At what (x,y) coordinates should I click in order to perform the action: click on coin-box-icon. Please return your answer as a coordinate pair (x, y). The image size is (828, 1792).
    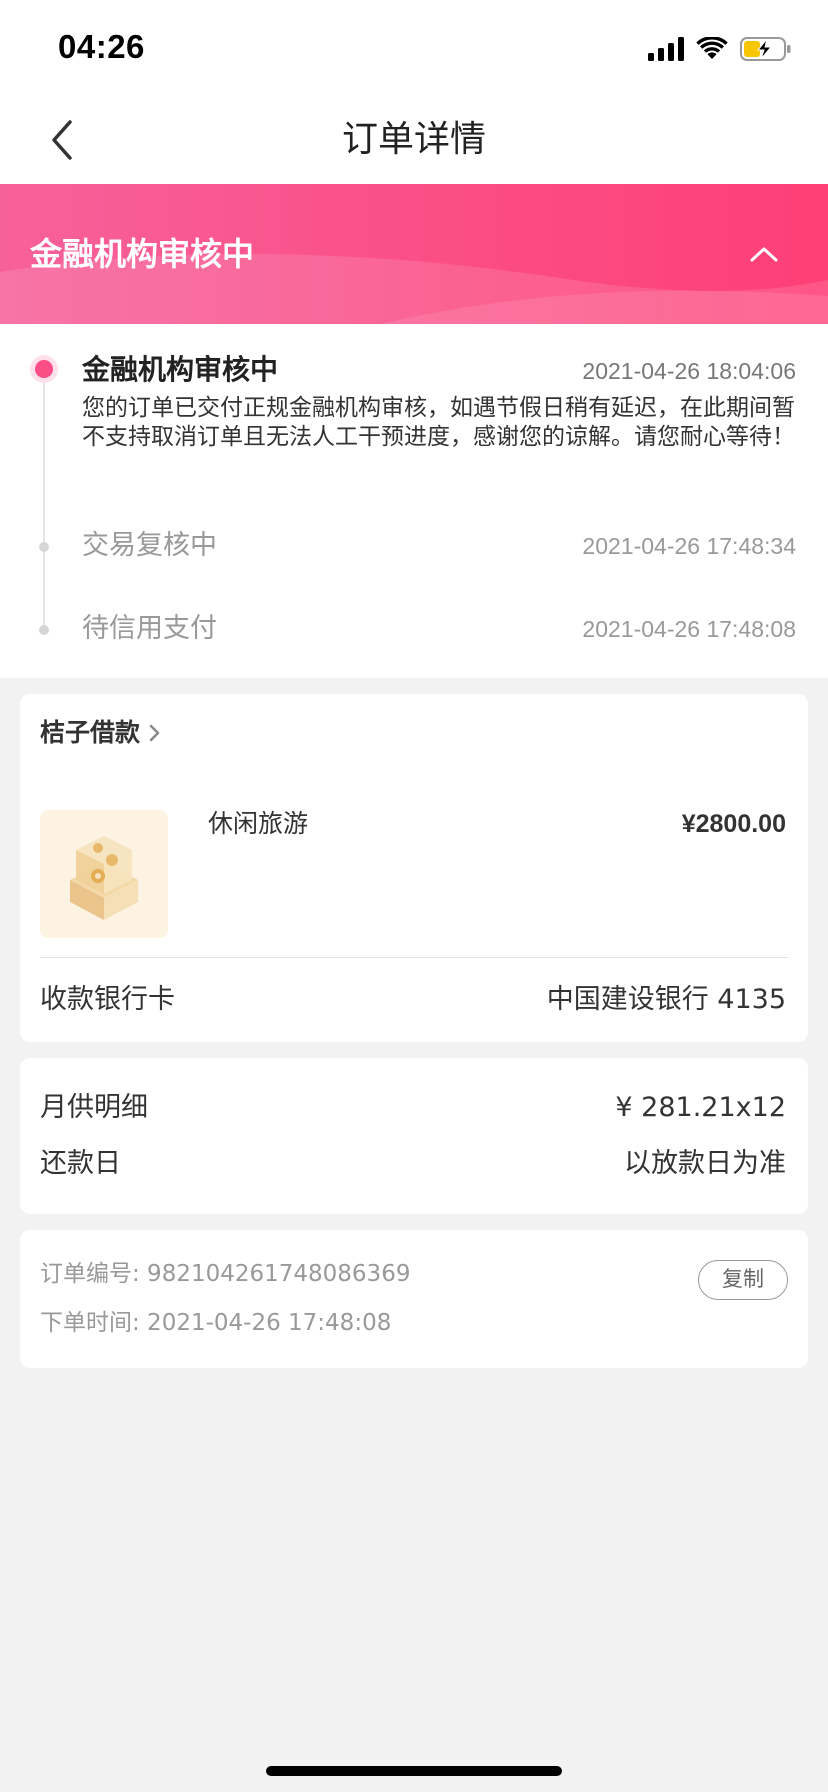
    Looking at the image, I should click on (104, 878).